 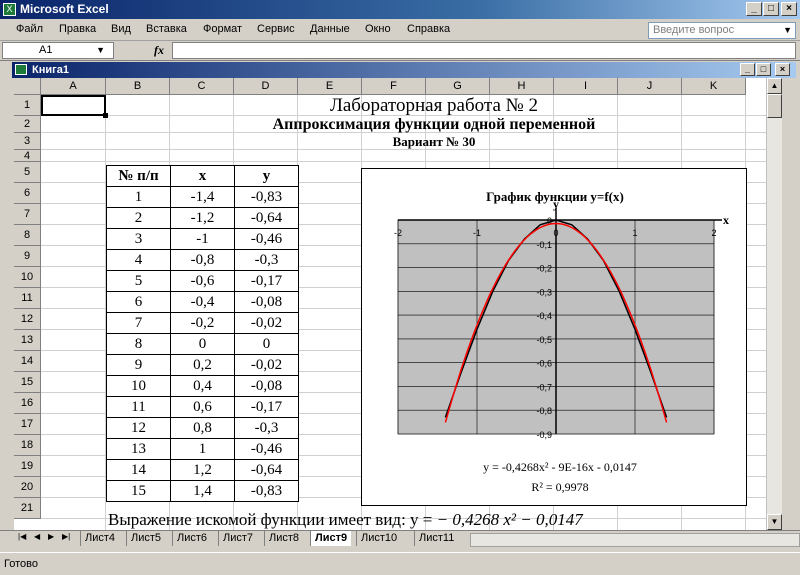 What do you see at coordinates (266, 491) in the screenshot?
I see `table-cell: -0,83` at bounding box center [266, 491].